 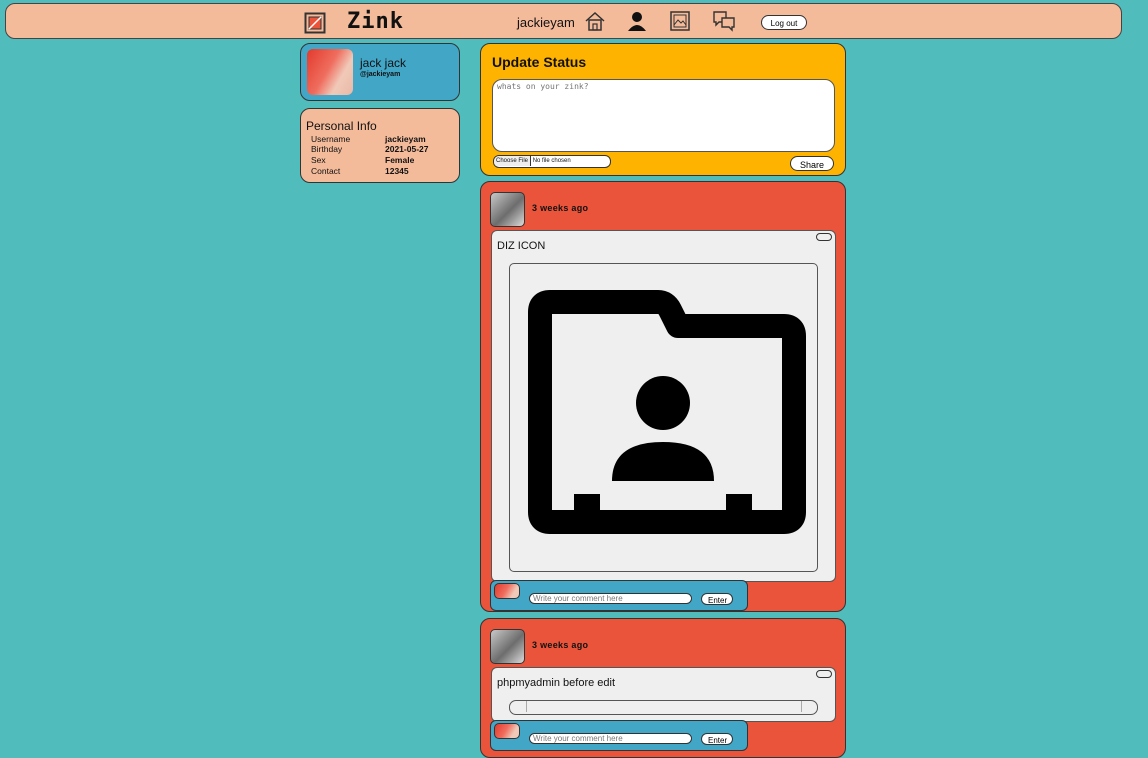 I want to click on nav-username: jackieyam, so click(x=546, y=22).